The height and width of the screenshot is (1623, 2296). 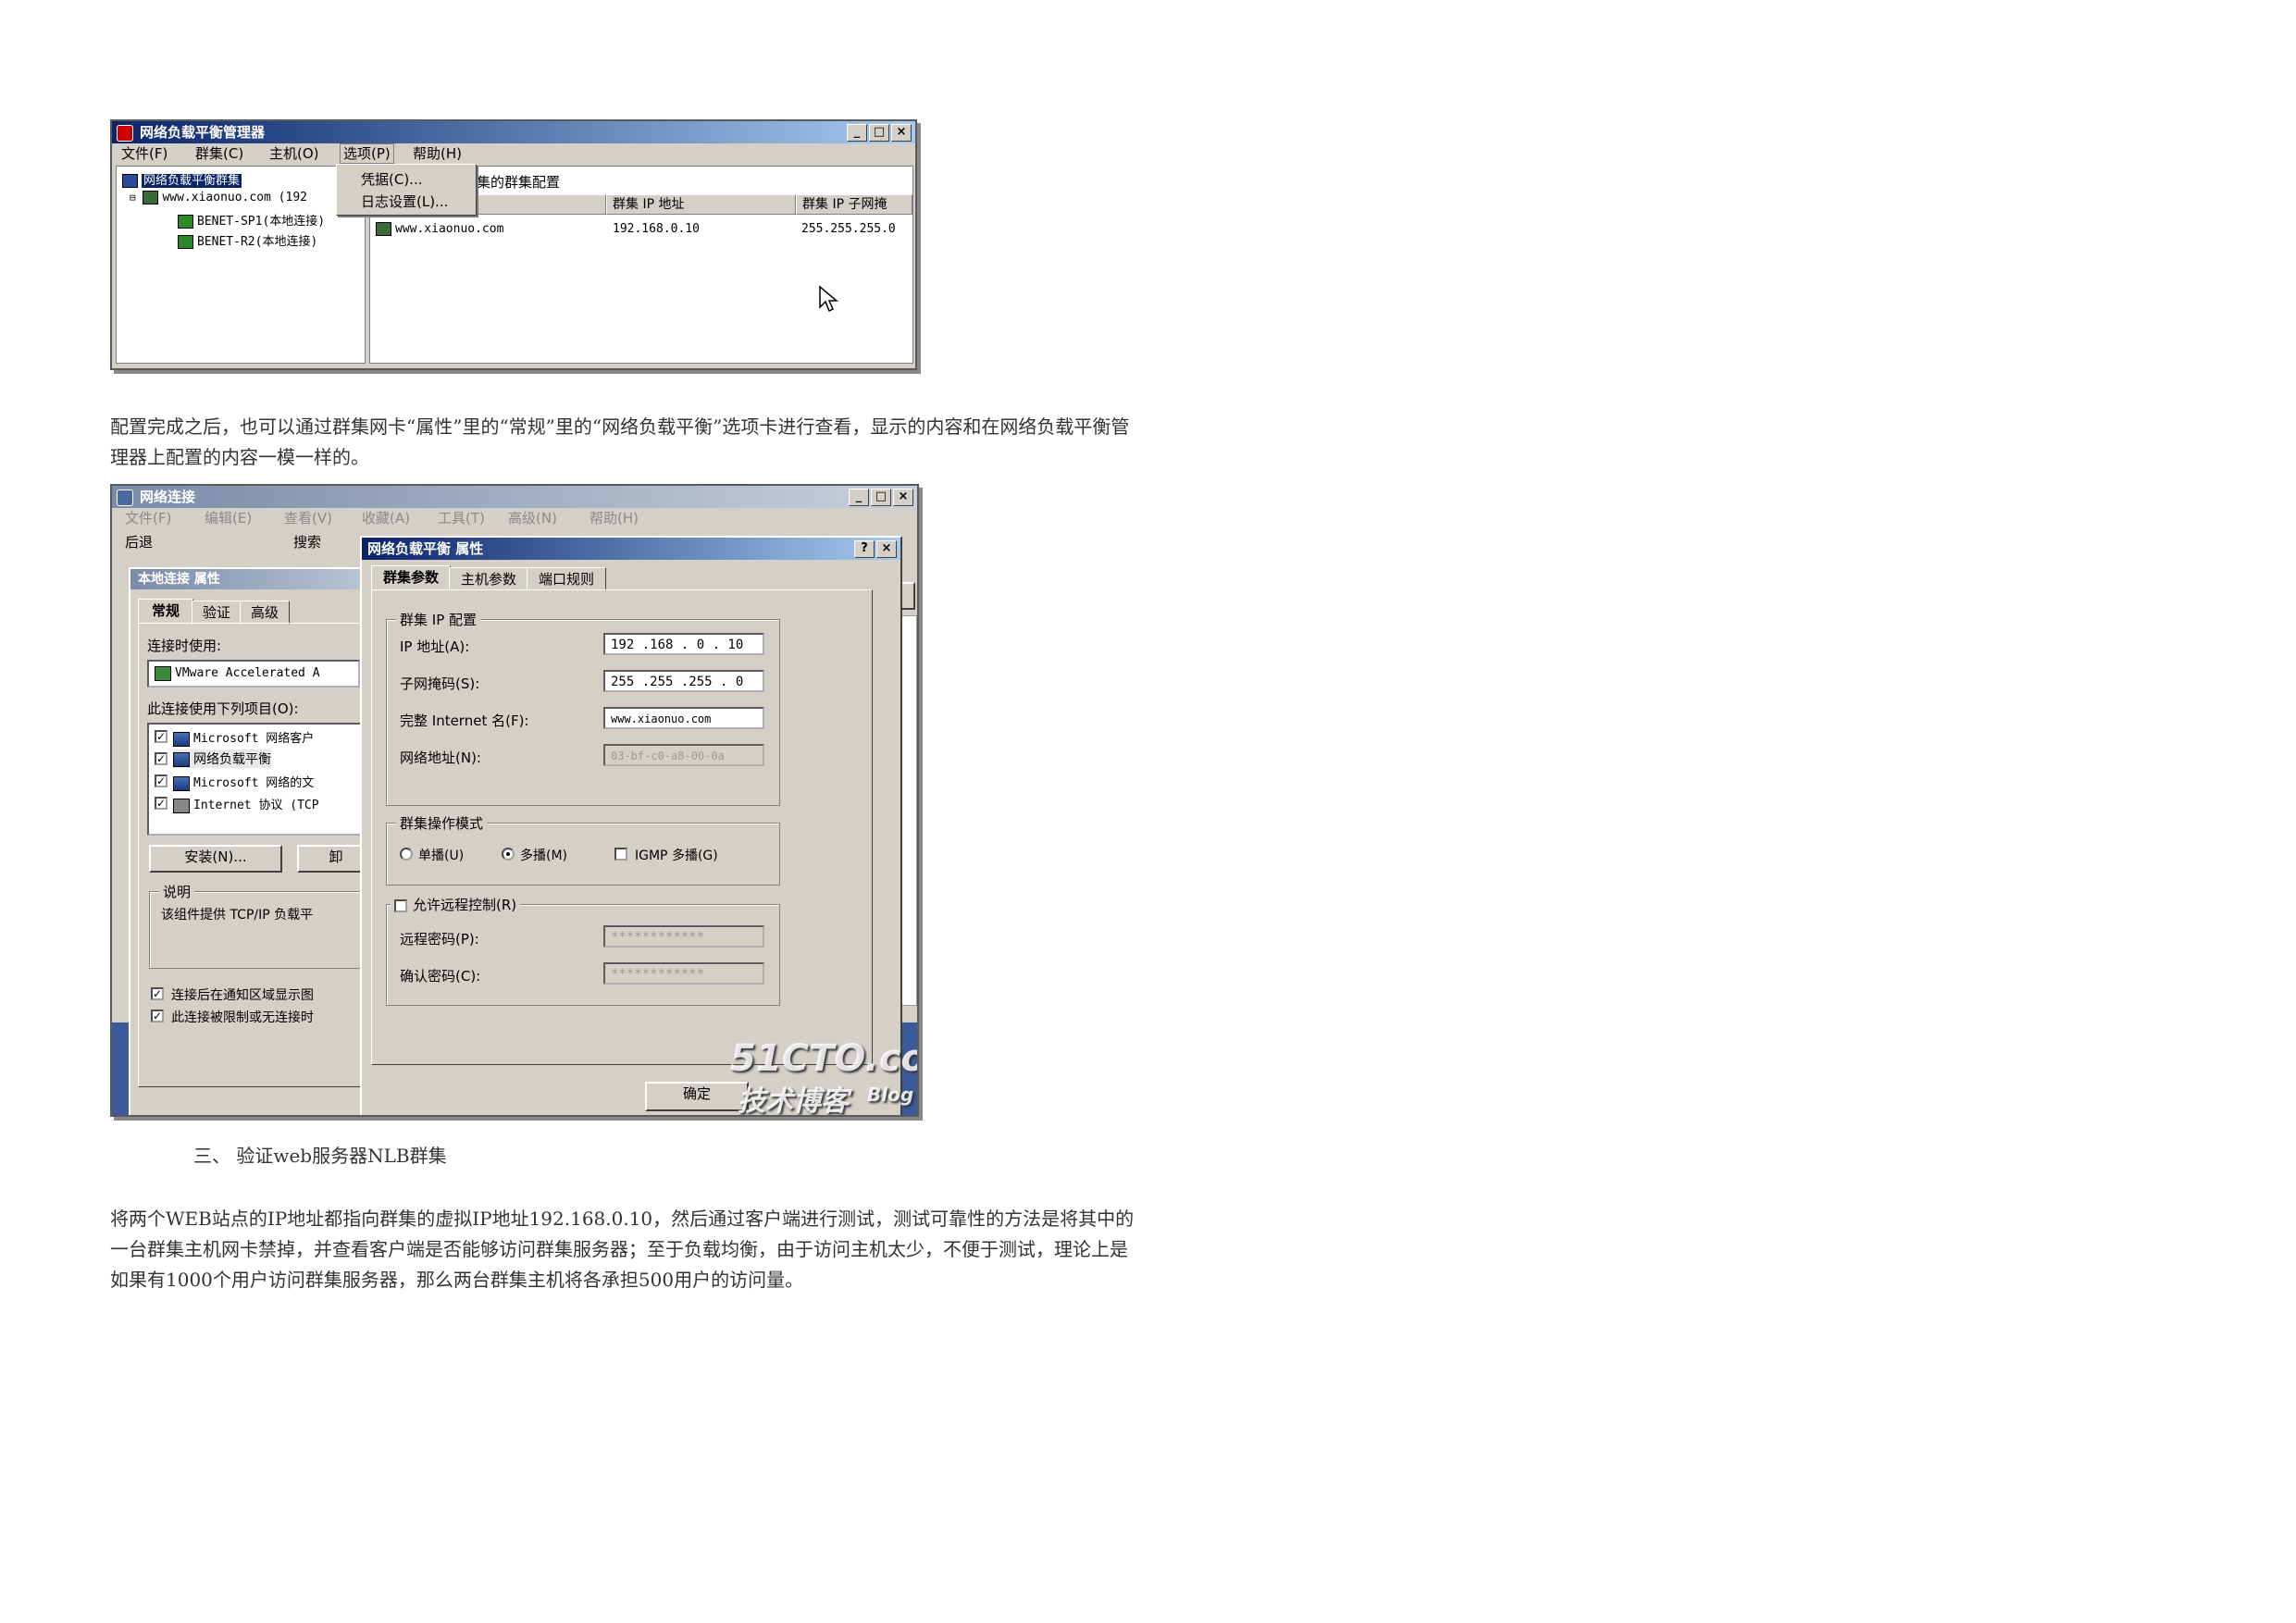 What do you see at coordinates (697, 1096) in the screenshot?
I see `ok-button: 确定` at bounding box center [697, 1096].